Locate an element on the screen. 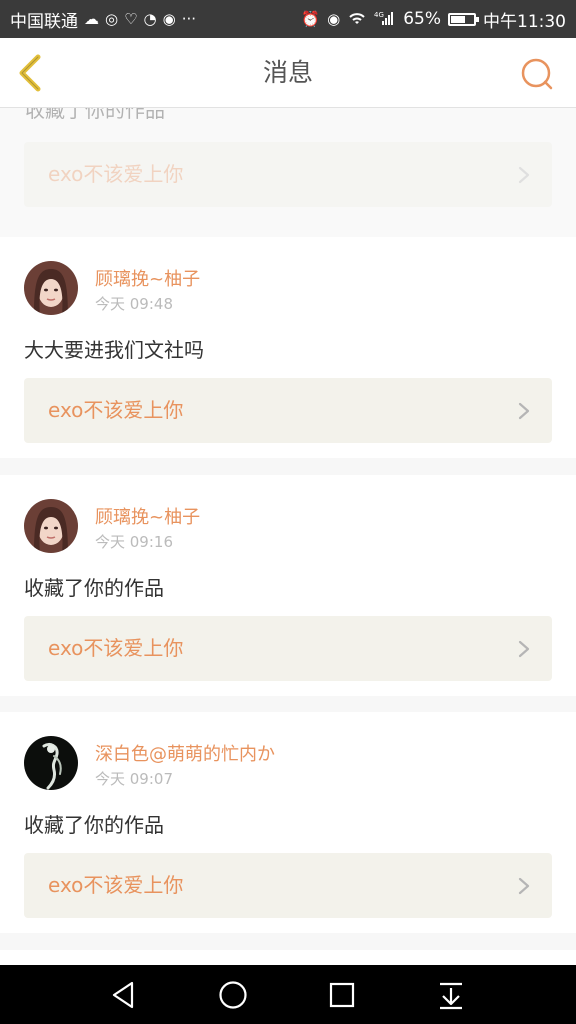 Image resolution: width=576 pixels, height=1024 pixels. timestamp: 今天 09:16 is located at coordinates (134, 542).